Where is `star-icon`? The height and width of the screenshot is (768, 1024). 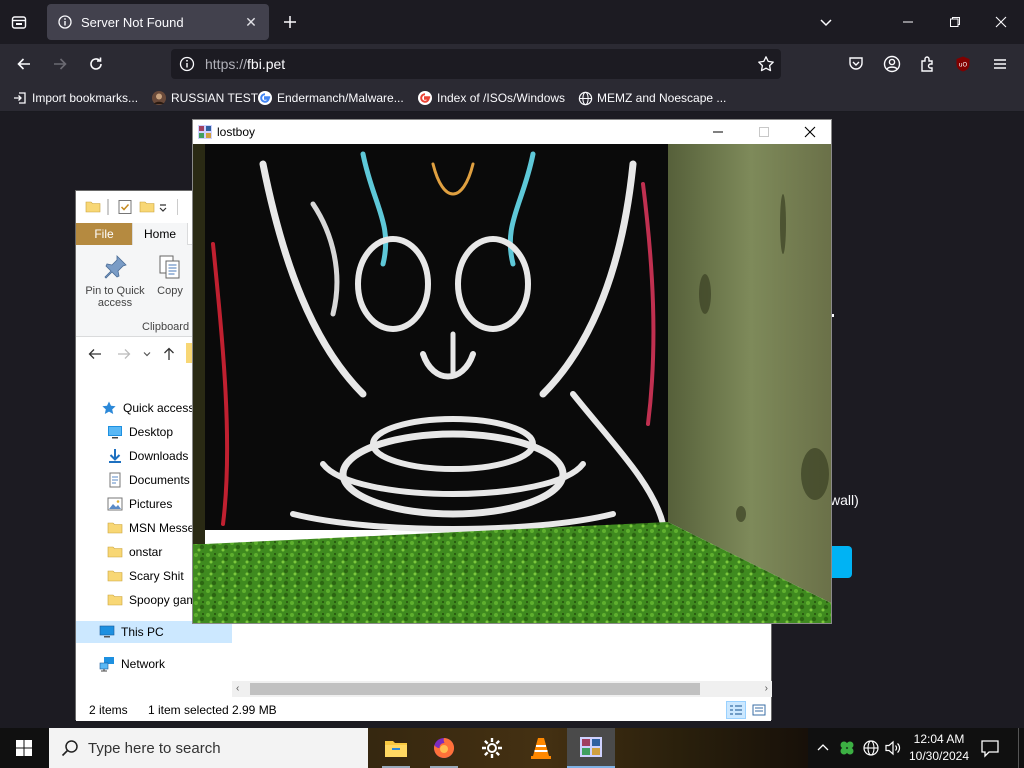 star-icon is located at coordinates (109, 408).